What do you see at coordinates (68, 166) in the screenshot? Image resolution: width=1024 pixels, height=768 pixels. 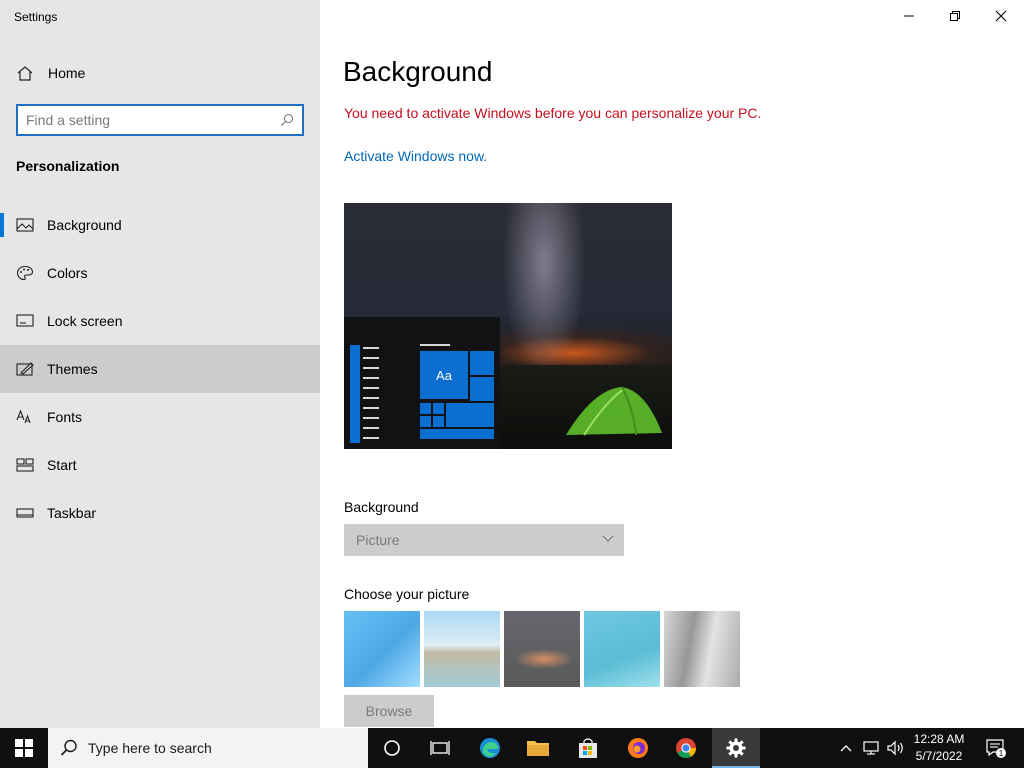 I see `section-title: Personalization` at bounding box center [68, 166].